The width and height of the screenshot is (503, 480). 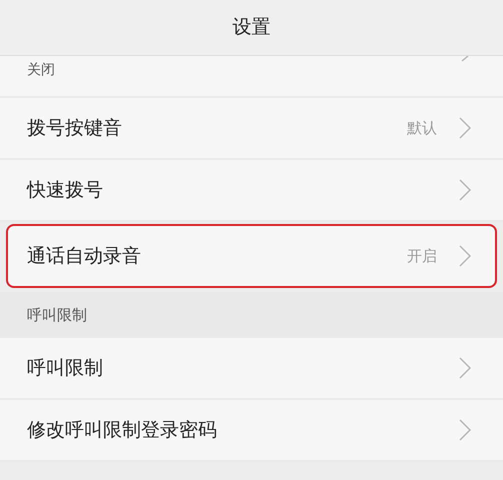 I want to click on row-subtitle: 关闭, so click(x=41, y=70).